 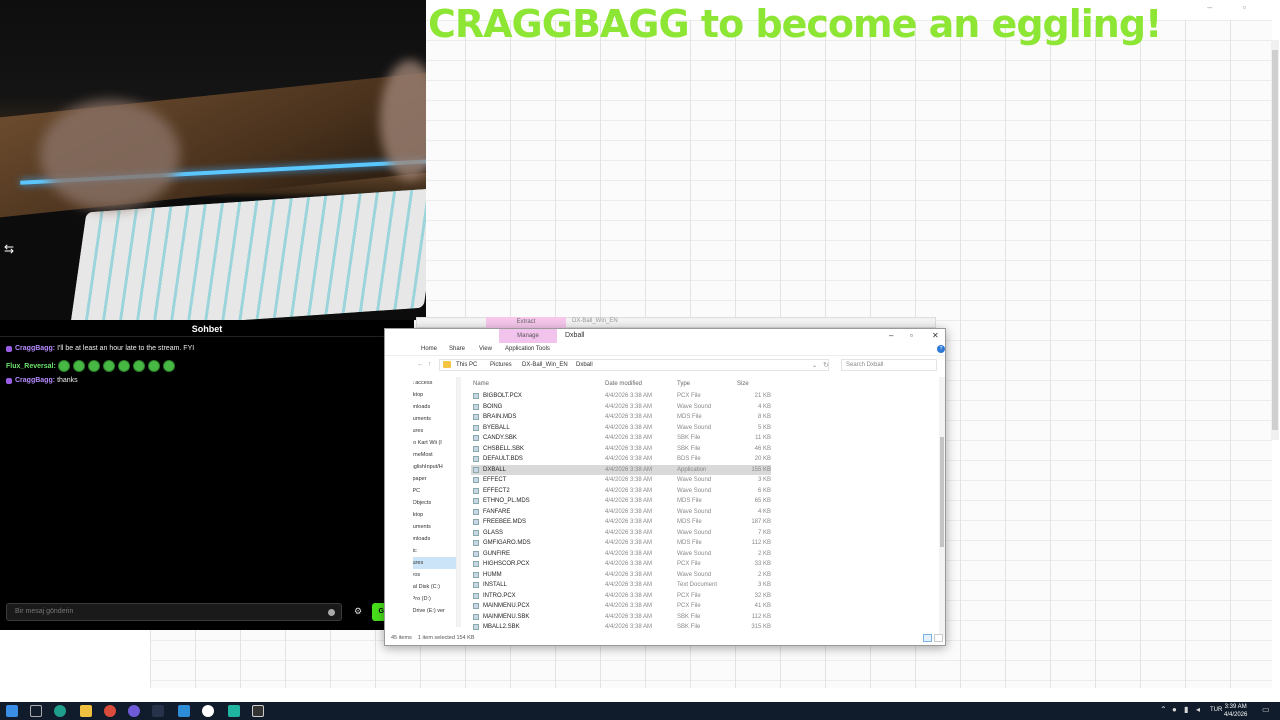 I want to click on file-row: CHSBELL.SBK 4/4/2026 3:38 AM SBK File 46 KB, so click(x=621, y=449).